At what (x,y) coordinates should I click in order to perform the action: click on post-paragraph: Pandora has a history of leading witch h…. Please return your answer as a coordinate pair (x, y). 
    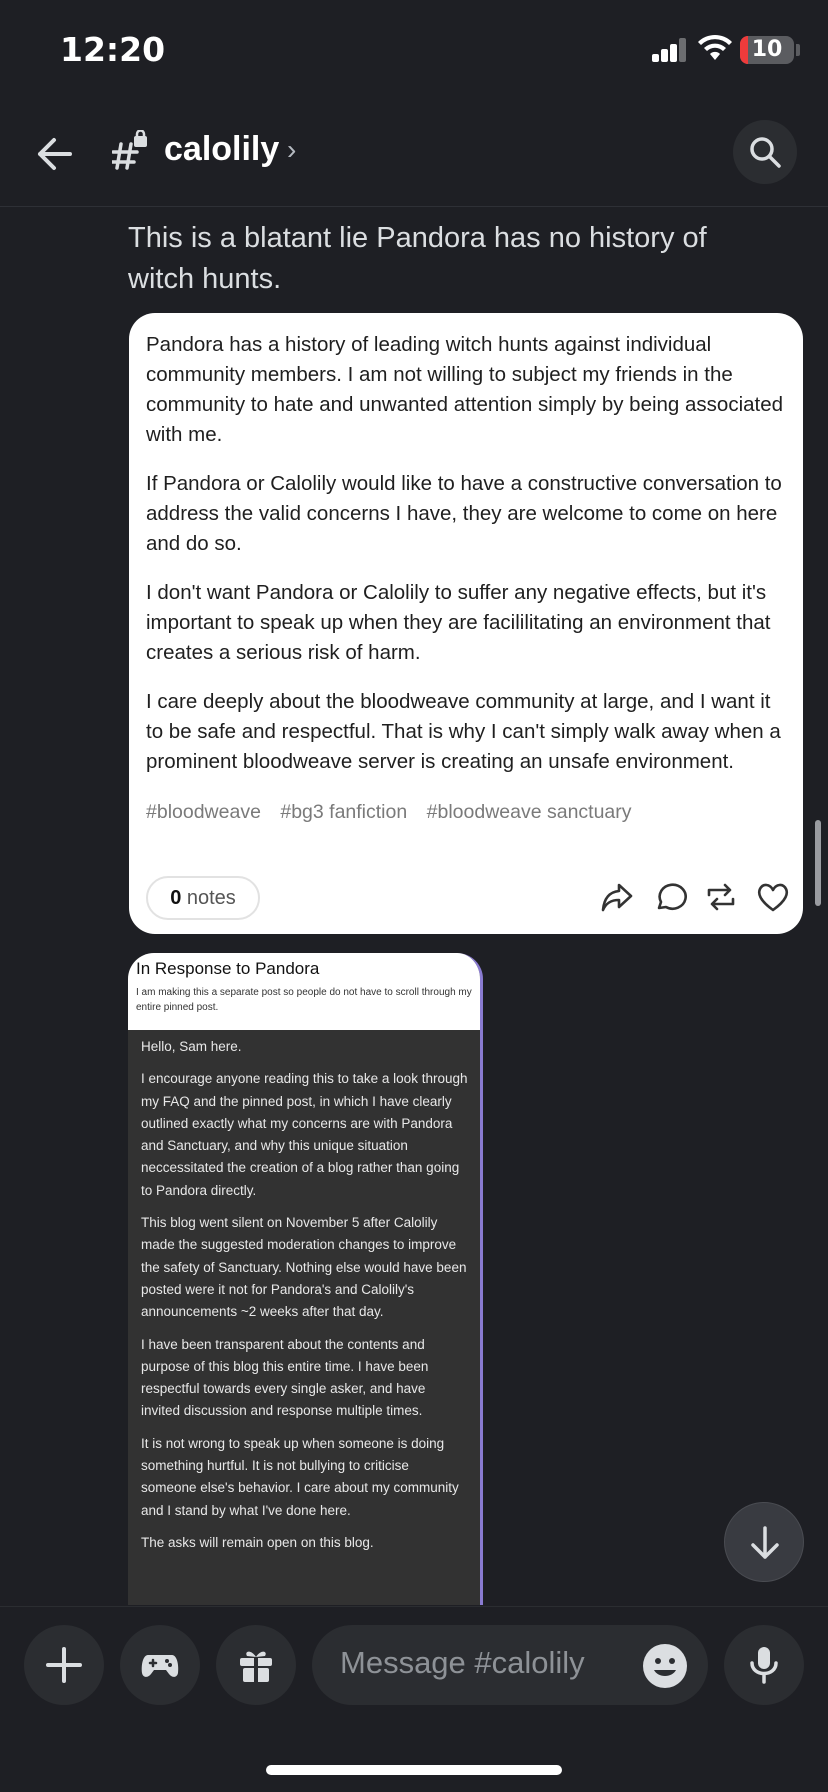
    Looking at the image, I should click on (465, 389).